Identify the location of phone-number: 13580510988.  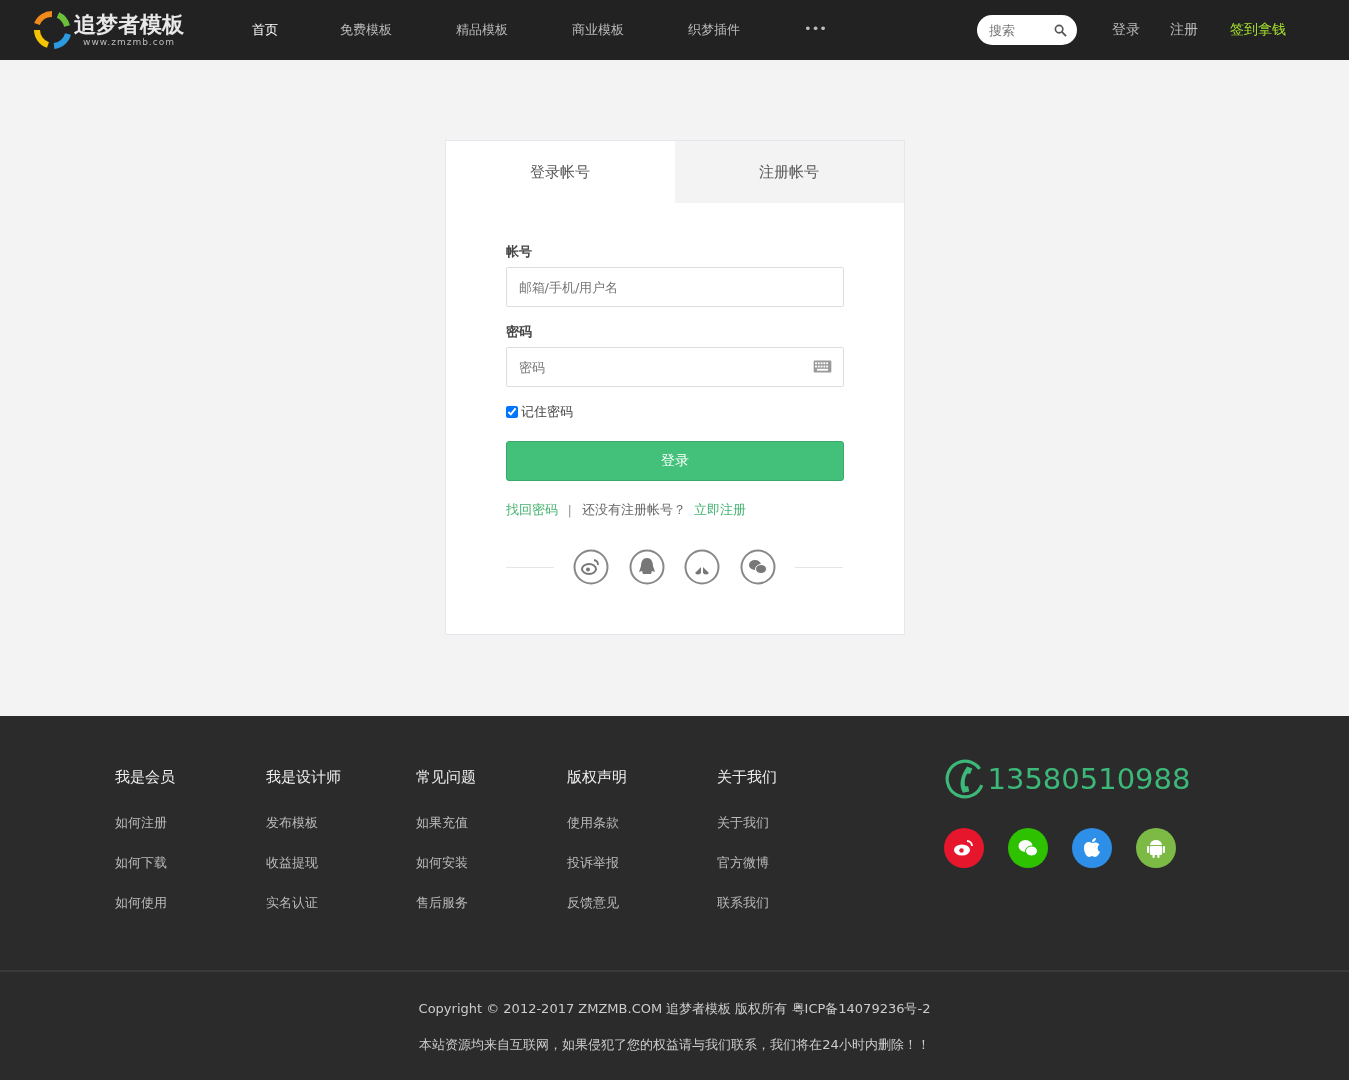
(1089, 779).